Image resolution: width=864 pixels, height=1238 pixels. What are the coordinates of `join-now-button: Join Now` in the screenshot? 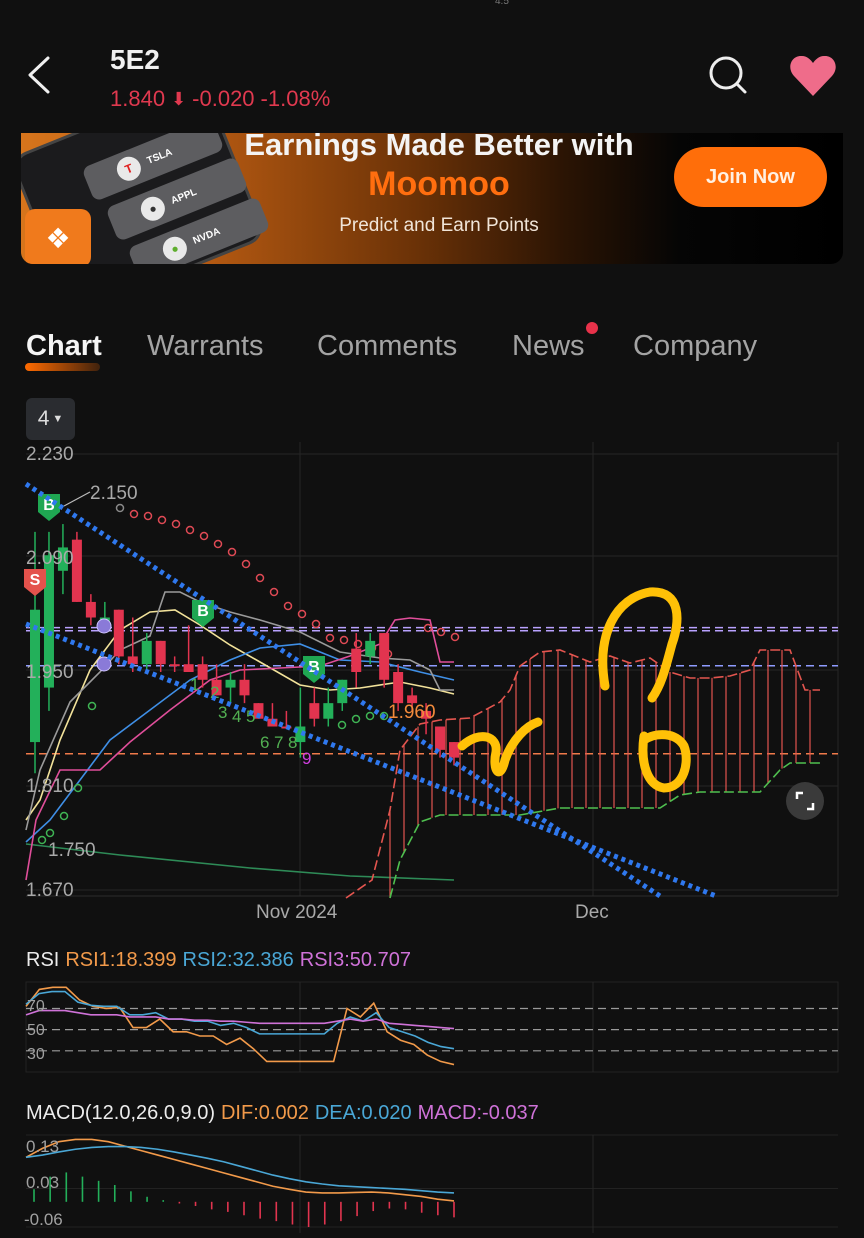 It's located at (750, 177).